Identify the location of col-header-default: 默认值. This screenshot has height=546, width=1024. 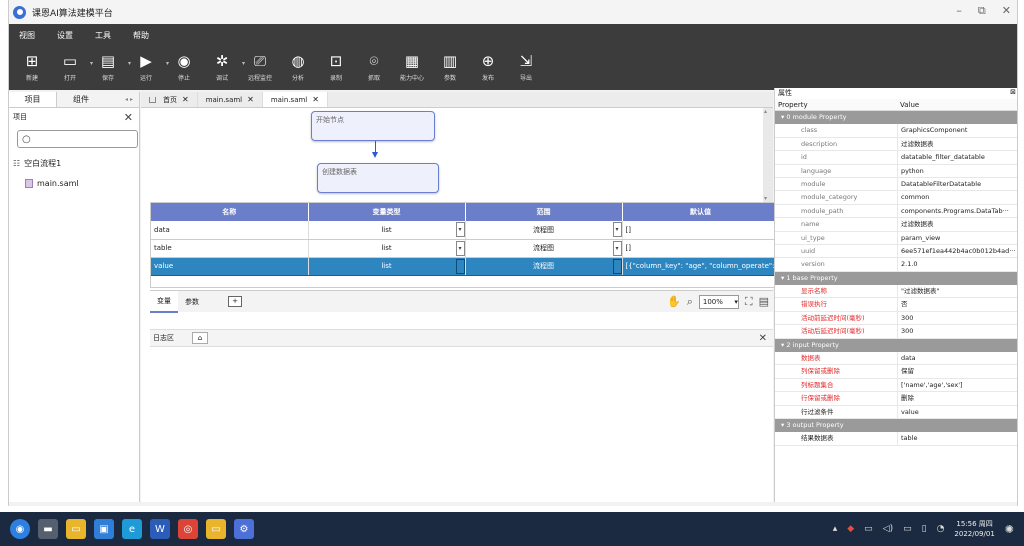
(701, 212).